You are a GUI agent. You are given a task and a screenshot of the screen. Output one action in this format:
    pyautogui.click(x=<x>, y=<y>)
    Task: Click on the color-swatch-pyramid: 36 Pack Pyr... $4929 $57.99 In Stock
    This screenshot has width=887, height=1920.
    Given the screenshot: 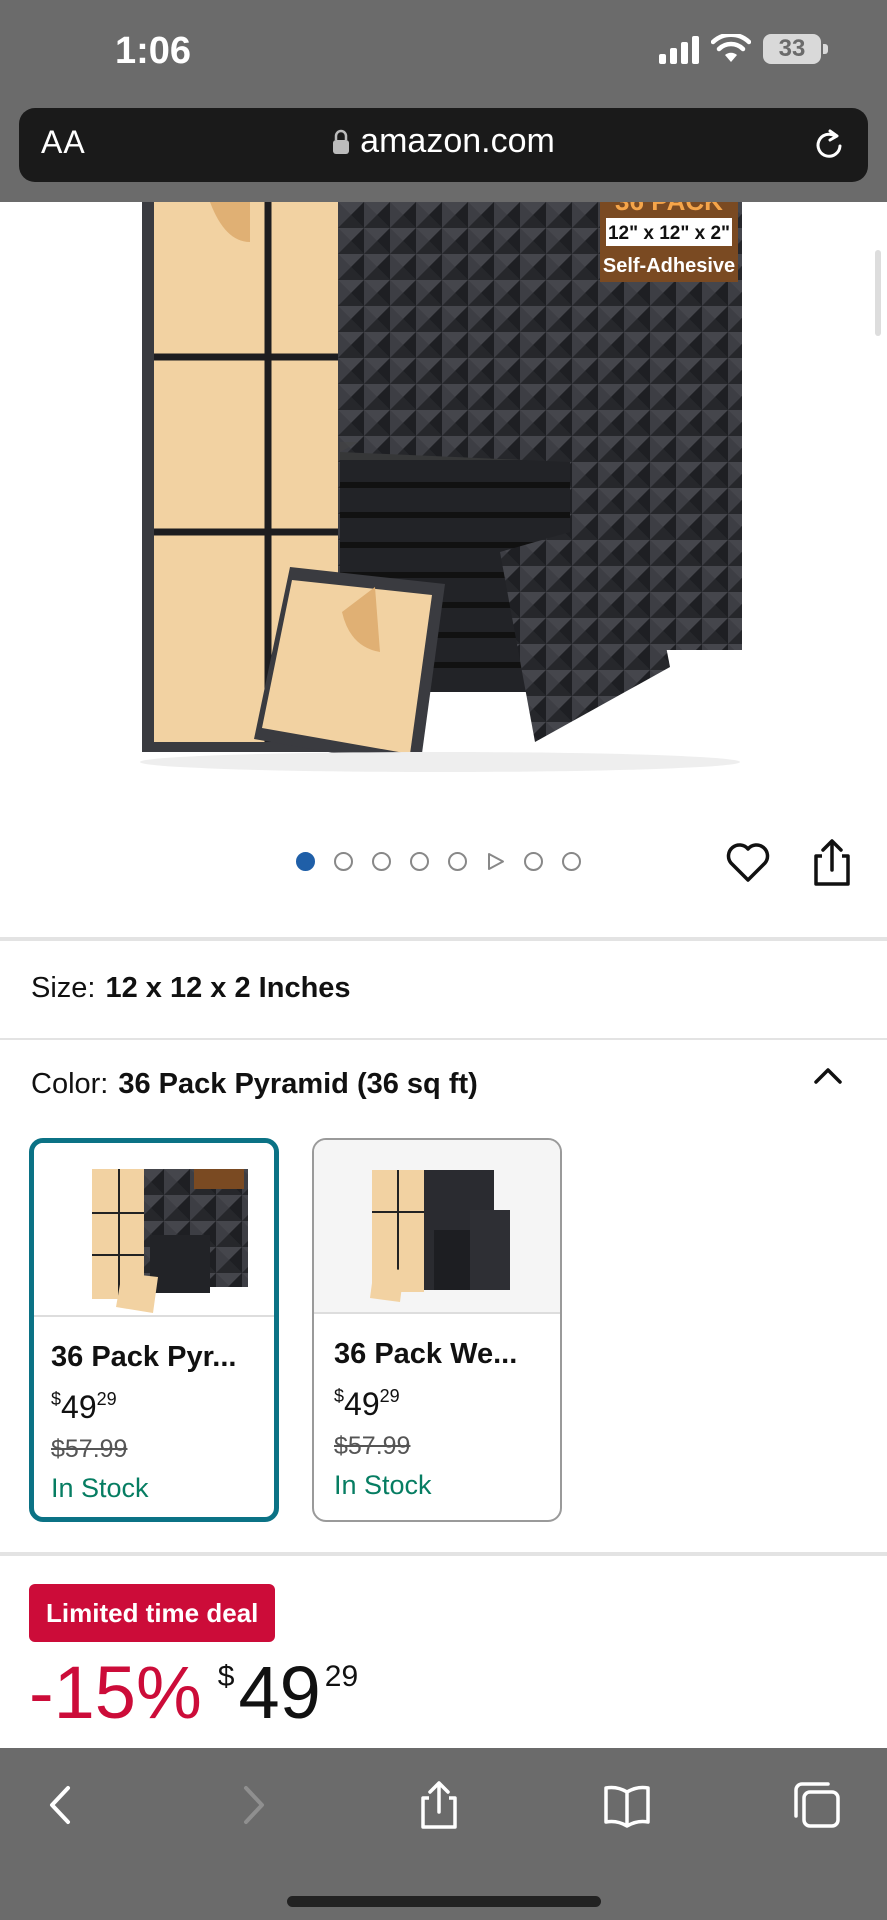 What is the action you would take?
    pyautogui.click(x=154, y=1330)
    